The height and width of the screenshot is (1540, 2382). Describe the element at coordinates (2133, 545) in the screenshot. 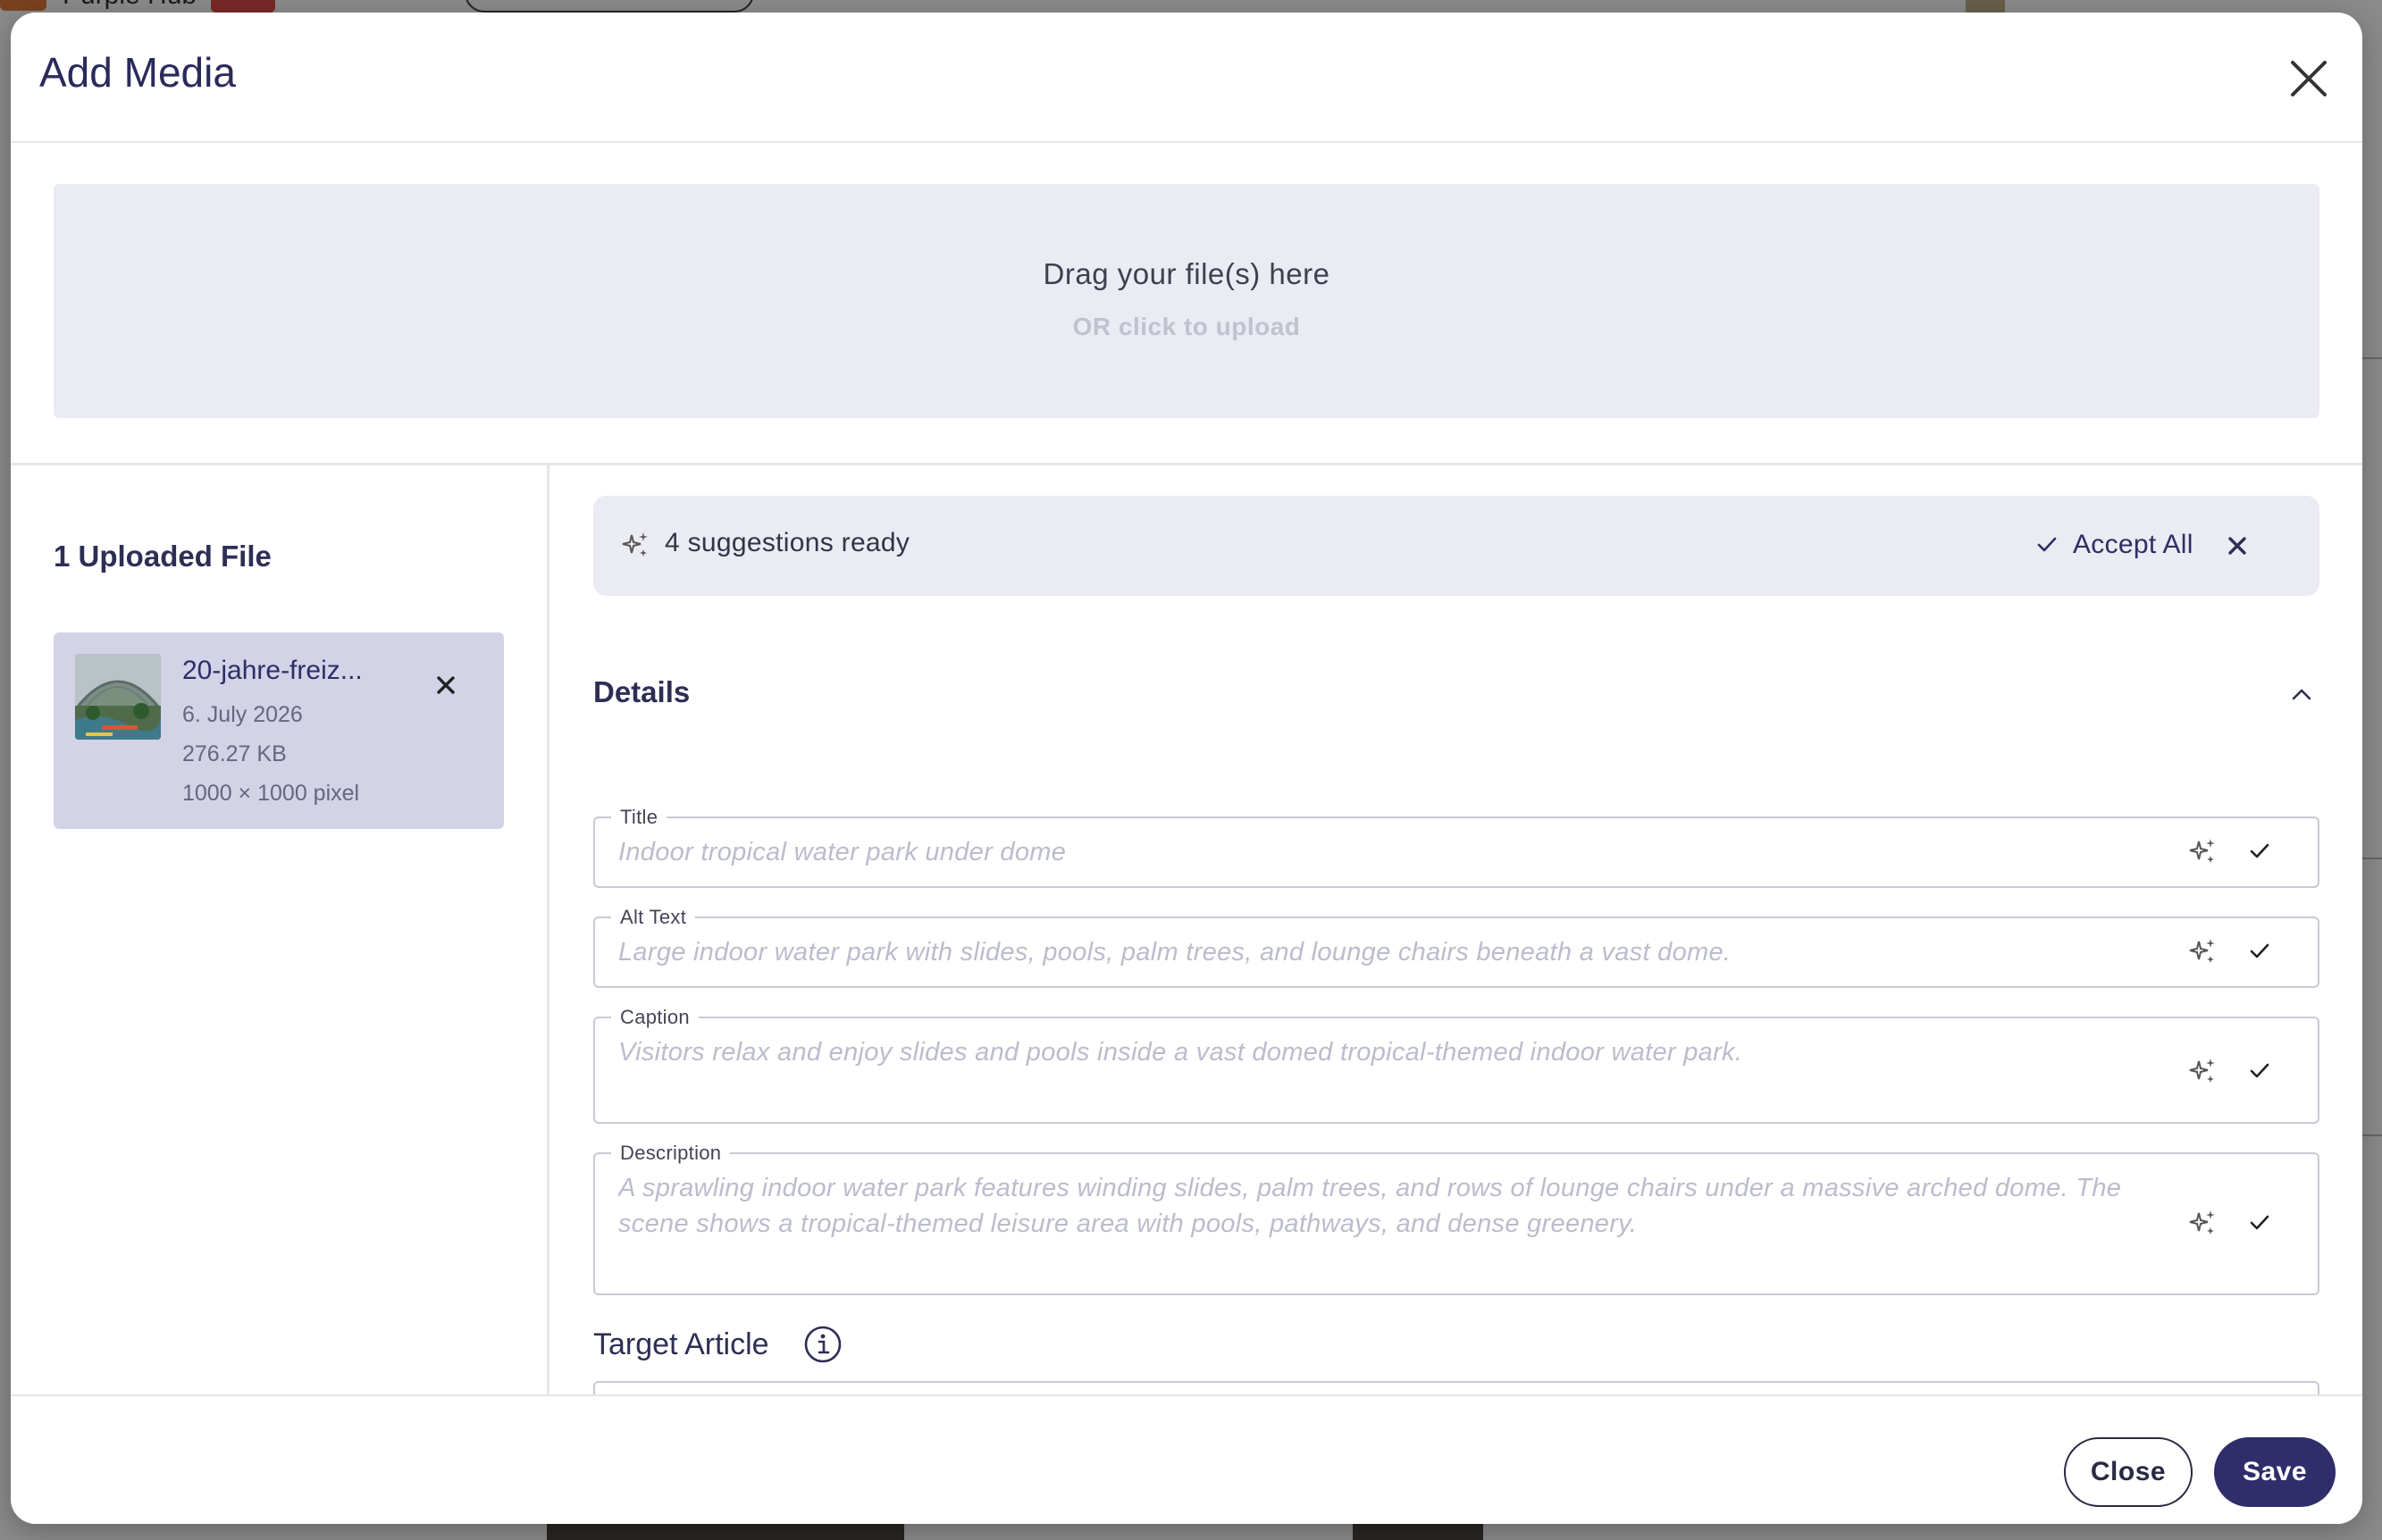

I see `accept-all-label: Accept All` at that location.